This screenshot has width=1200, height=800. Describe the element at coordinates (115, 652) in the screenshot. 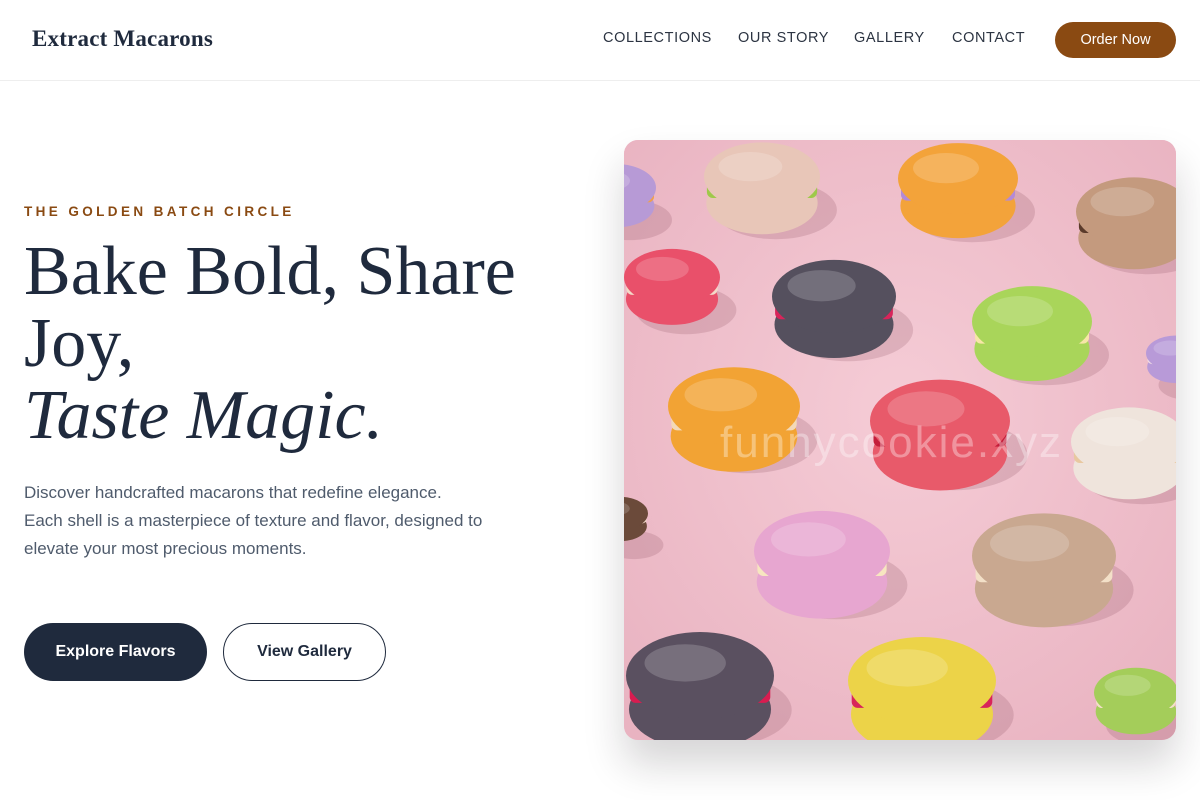

I see `explore-flavors-button: Explore Flavors` at that location.